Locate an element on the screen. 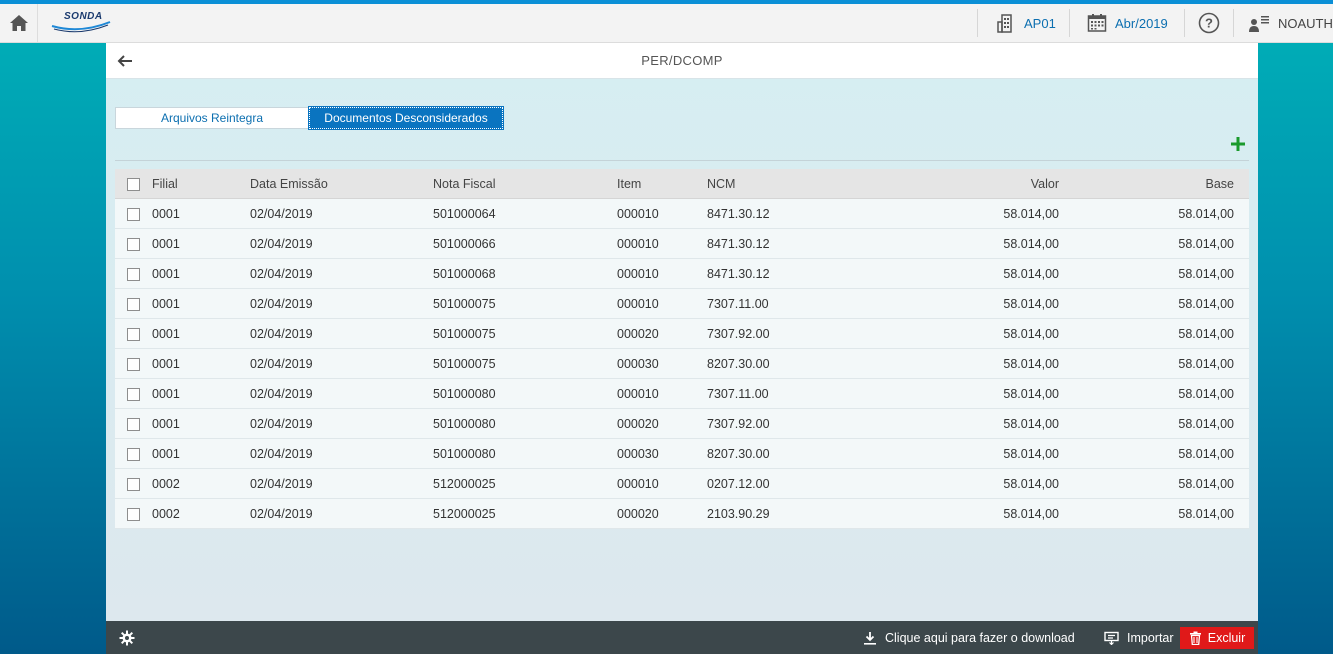 The height and width of the screenshot is (654, 1333). company-label: AP01 is located at coordinates (1040, 23).